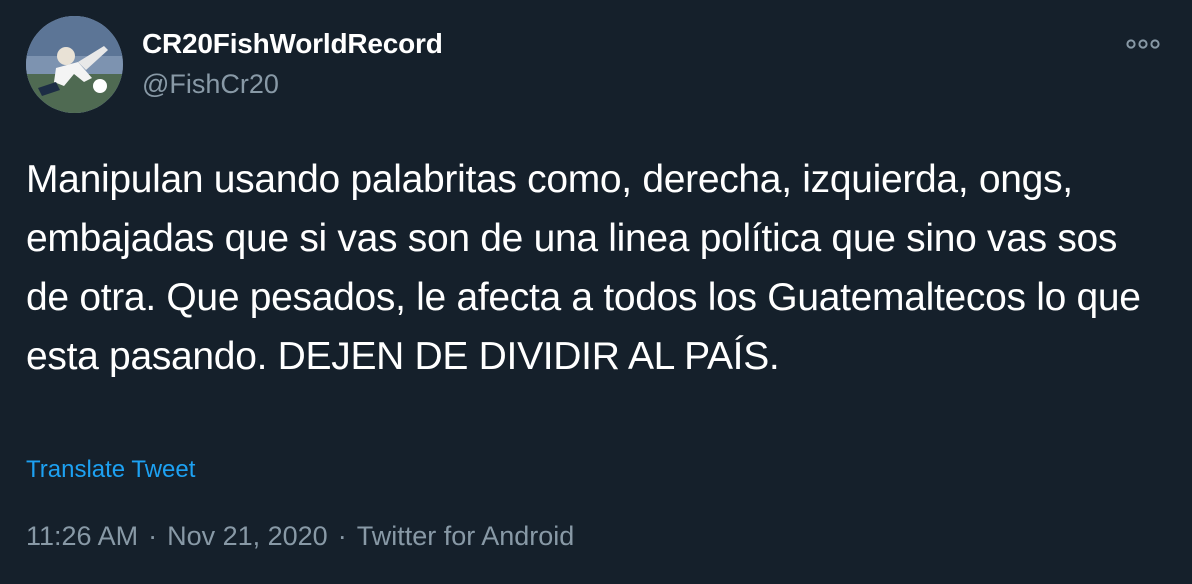 This screenshot has height=584, width=1192. What do you see at coordinates (292, 44) in the screenshot?
I see `display-name: CR20FishWorldRecord` at bounding box center [292, 44].